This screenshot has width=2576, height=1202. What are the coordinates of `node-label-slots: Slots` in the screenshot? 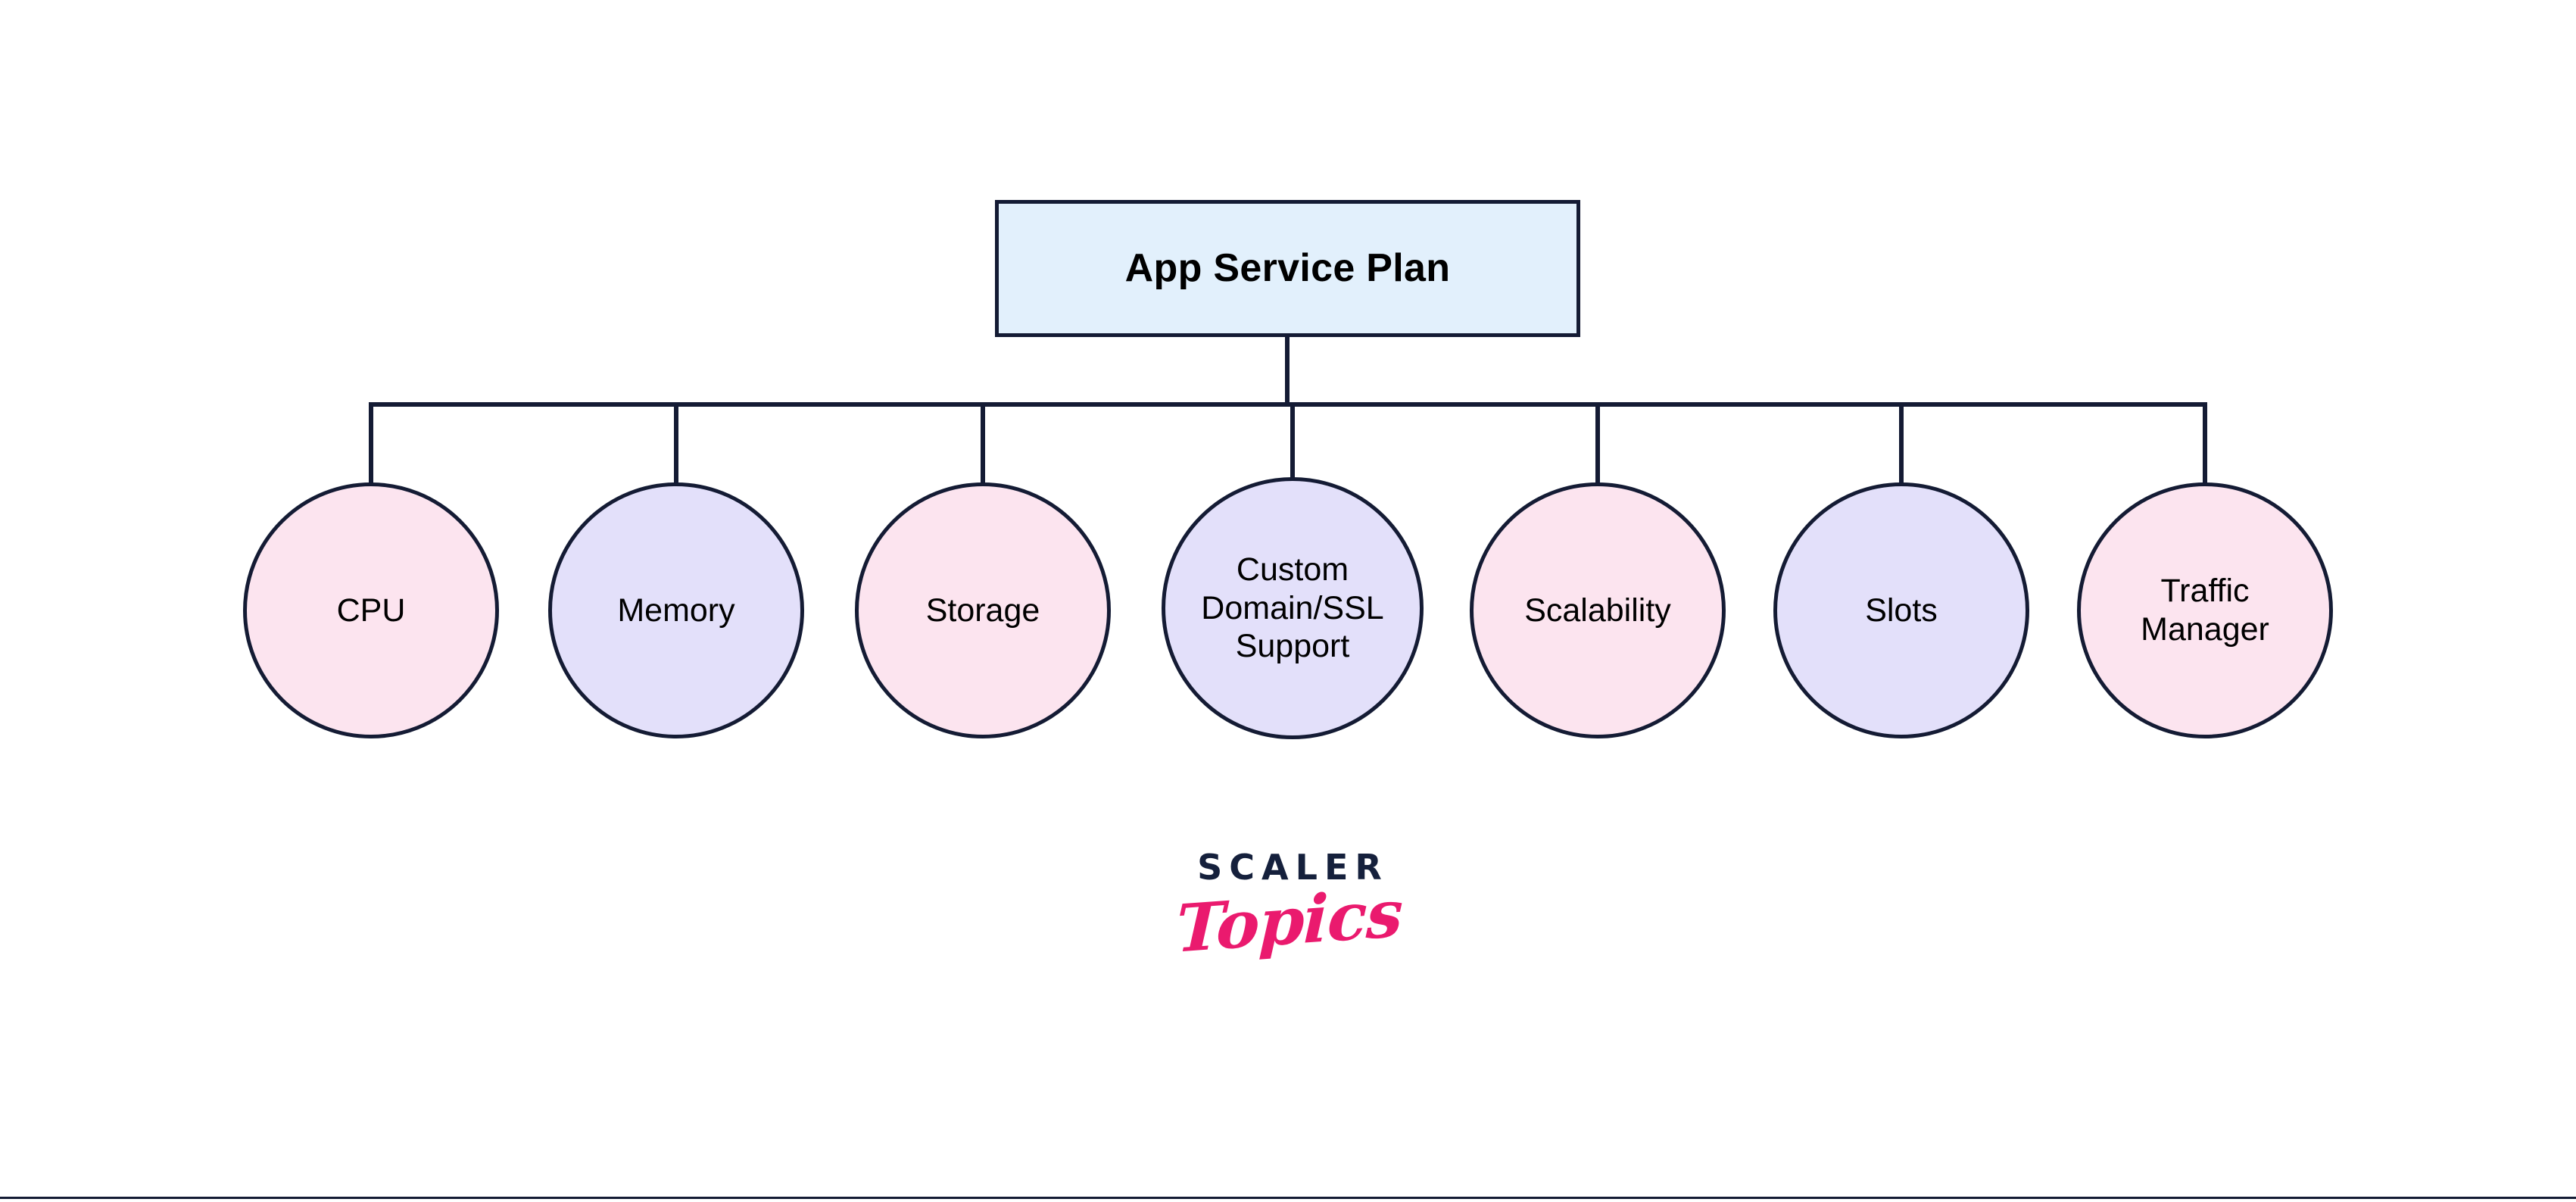 It's located at (1901, 610).